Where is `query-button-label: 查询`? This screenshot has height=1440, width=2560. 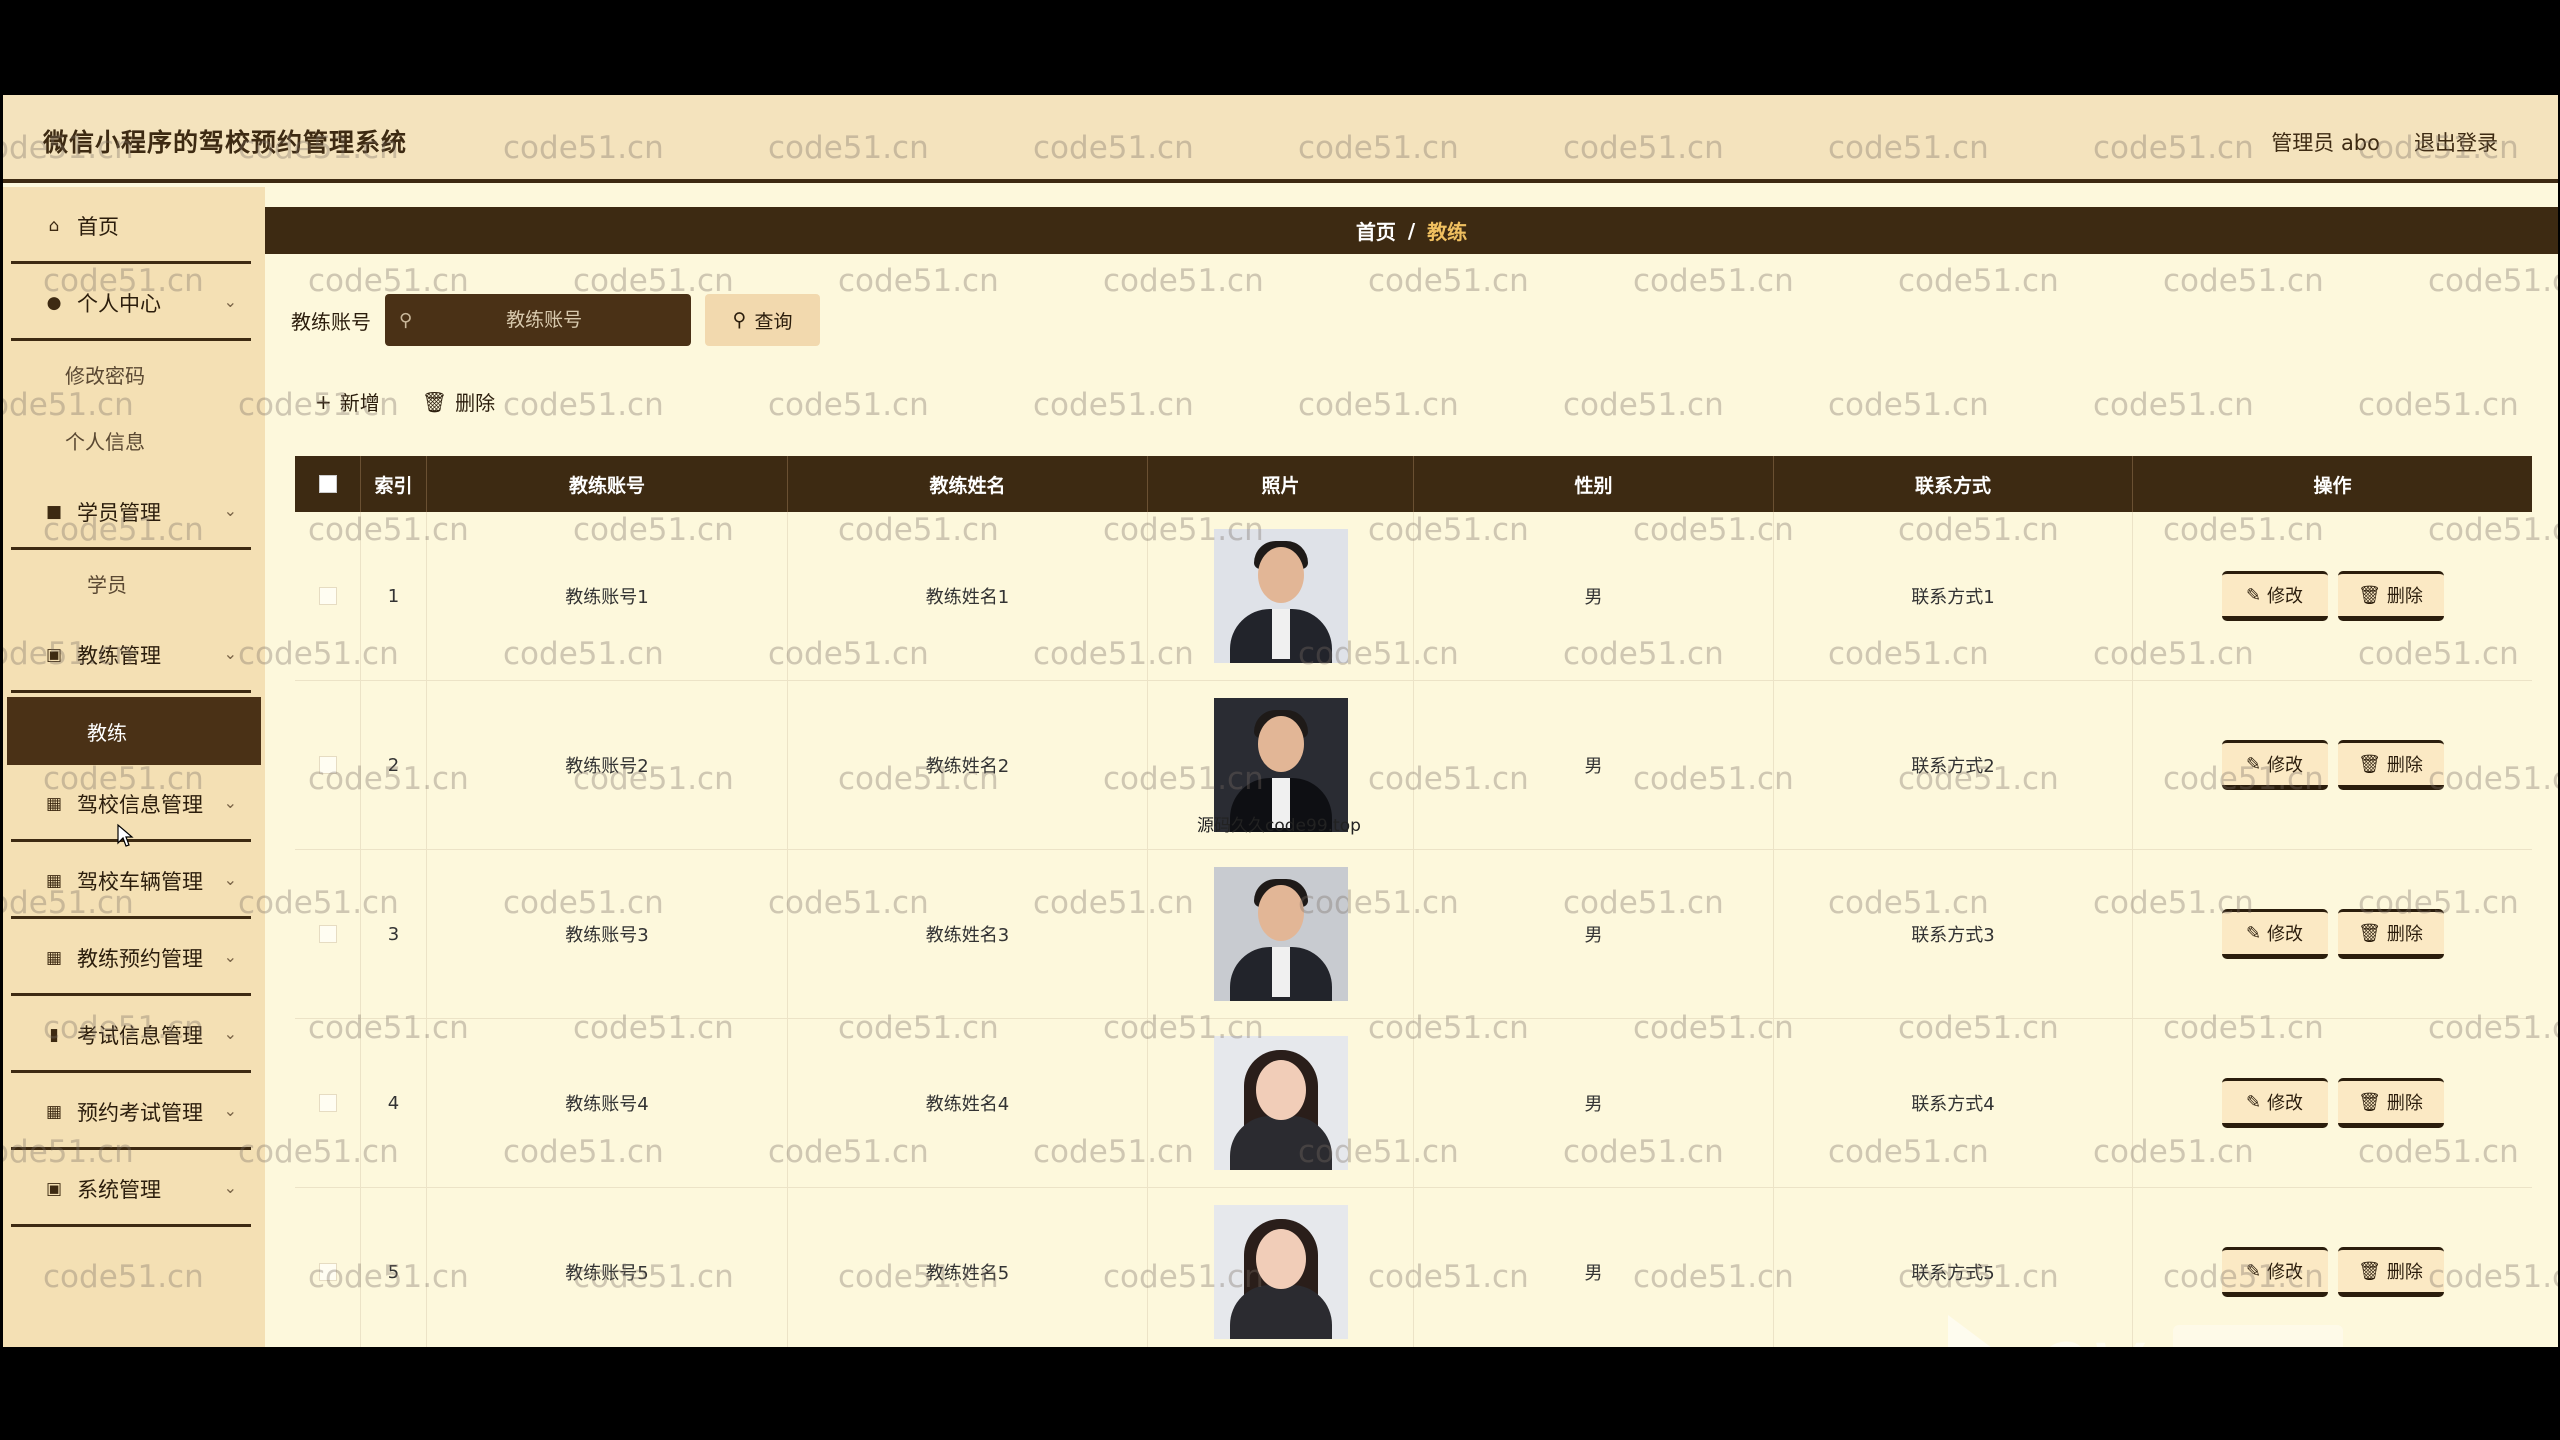
query-button-label: 查询 is located at coordinates (773, 321).